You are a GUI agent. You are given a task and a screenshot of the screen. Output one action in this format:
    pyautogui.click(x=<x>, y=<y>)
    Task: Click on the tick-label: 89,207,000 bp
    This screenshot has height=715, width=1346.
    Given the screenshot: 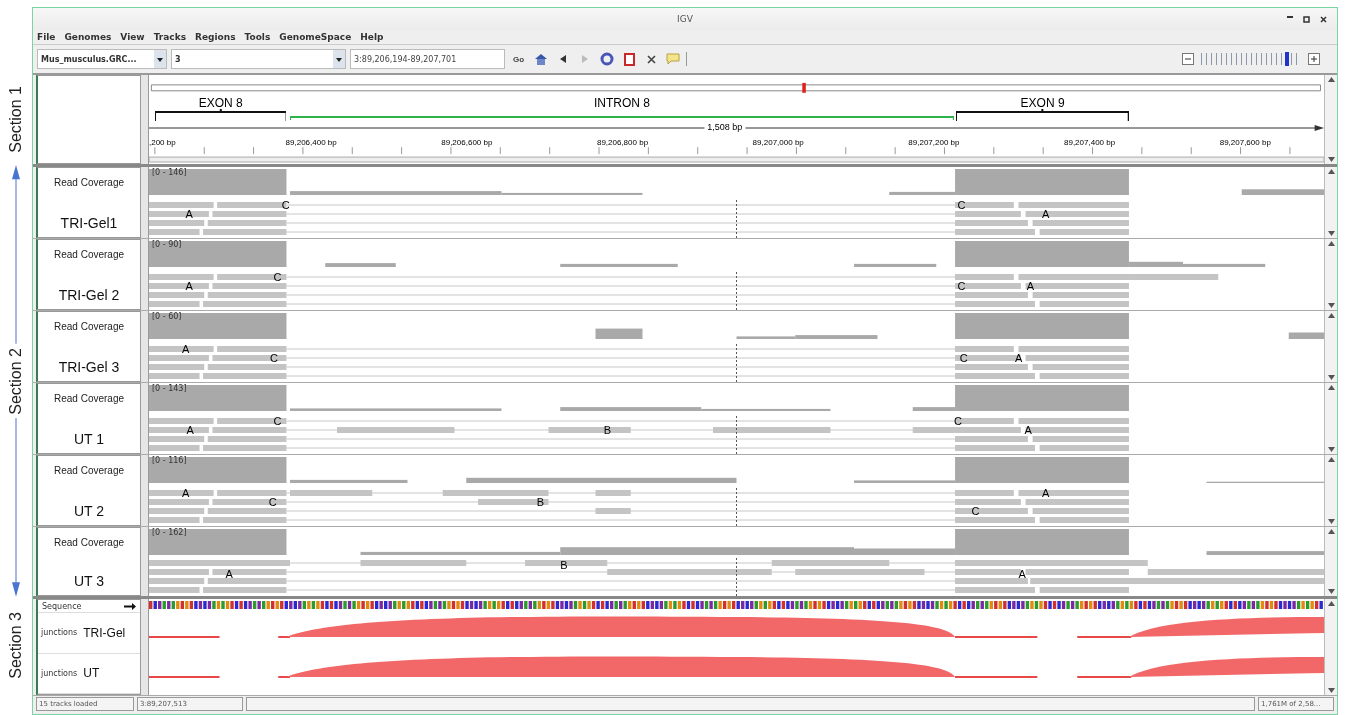 What is the action you would take?
    pyautogui.click(x=778, y=142)
    